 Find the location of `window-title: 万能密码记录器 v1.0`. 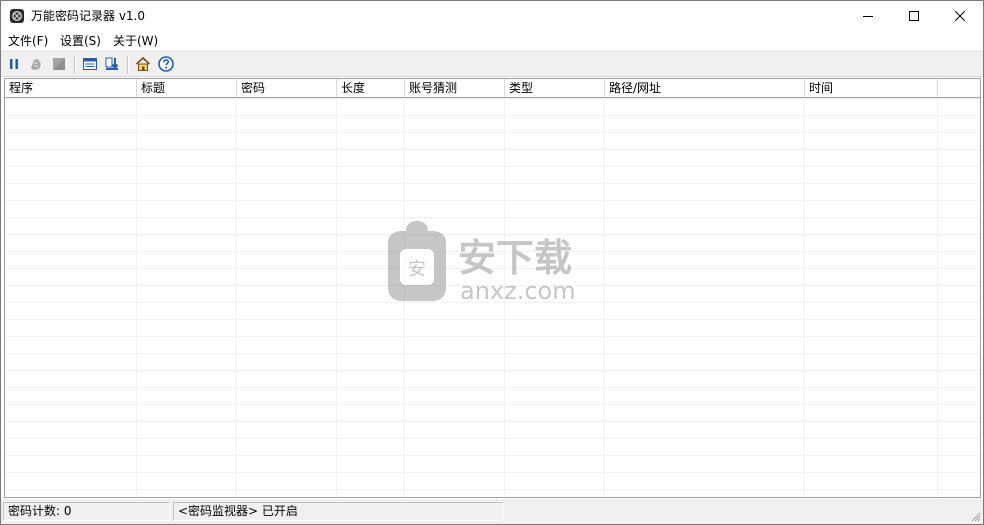

window-title: 万能密码记录器 v1.0 is located at coordinates (88, 16).